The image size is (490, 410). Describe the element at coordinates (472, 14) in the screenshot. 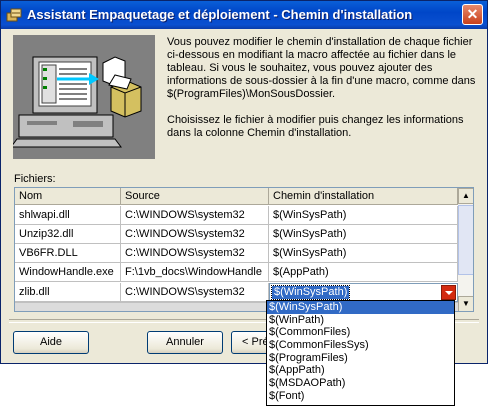

I see `close-button: ✕` at that location.